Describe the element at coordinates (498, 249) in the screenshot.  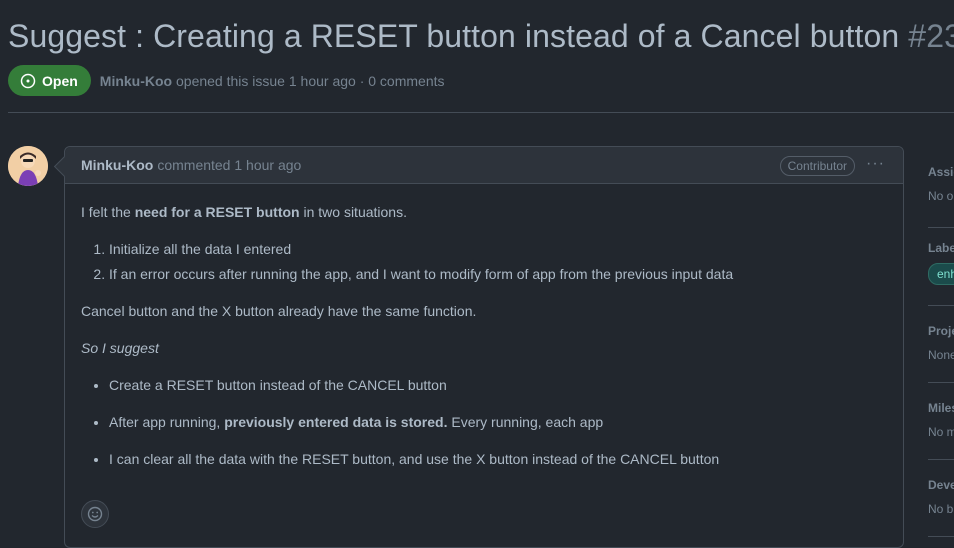
I see `list-item: Initialize all the data I entered` at that location.